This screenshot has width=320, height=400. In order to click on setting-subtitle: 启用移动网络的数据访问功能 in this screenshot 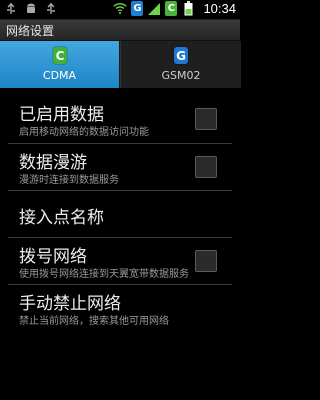, I will do `click(84, 132)`.